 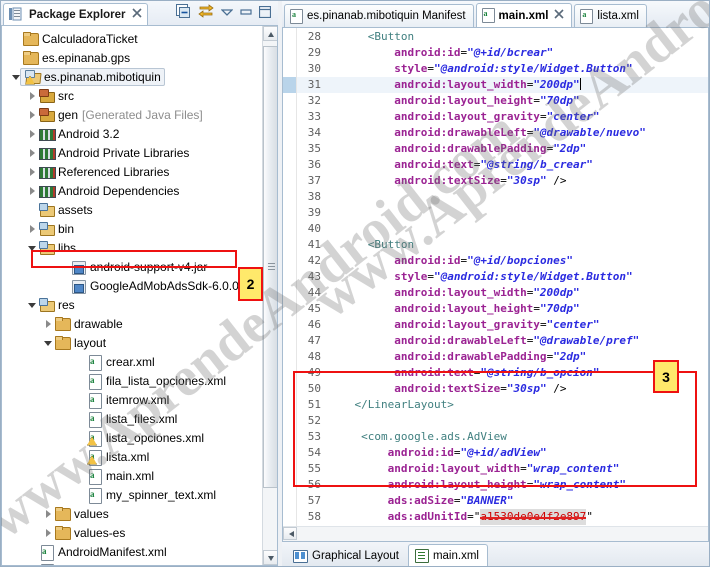 What do you see at coordinates (524, 15) in the screenshot?
I see `editor-tab-main-xml: main.xml` at bounding box center [524, 15].